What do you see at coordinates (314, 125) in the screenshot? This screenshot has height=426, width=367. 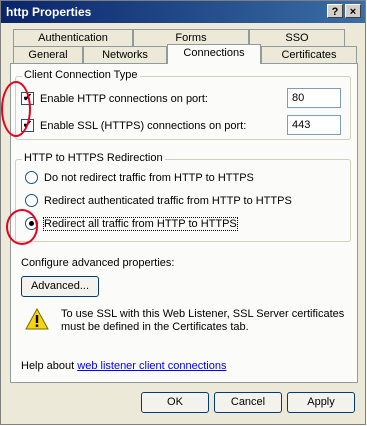 I see `https-port-input` at bounding box center [314, 125].